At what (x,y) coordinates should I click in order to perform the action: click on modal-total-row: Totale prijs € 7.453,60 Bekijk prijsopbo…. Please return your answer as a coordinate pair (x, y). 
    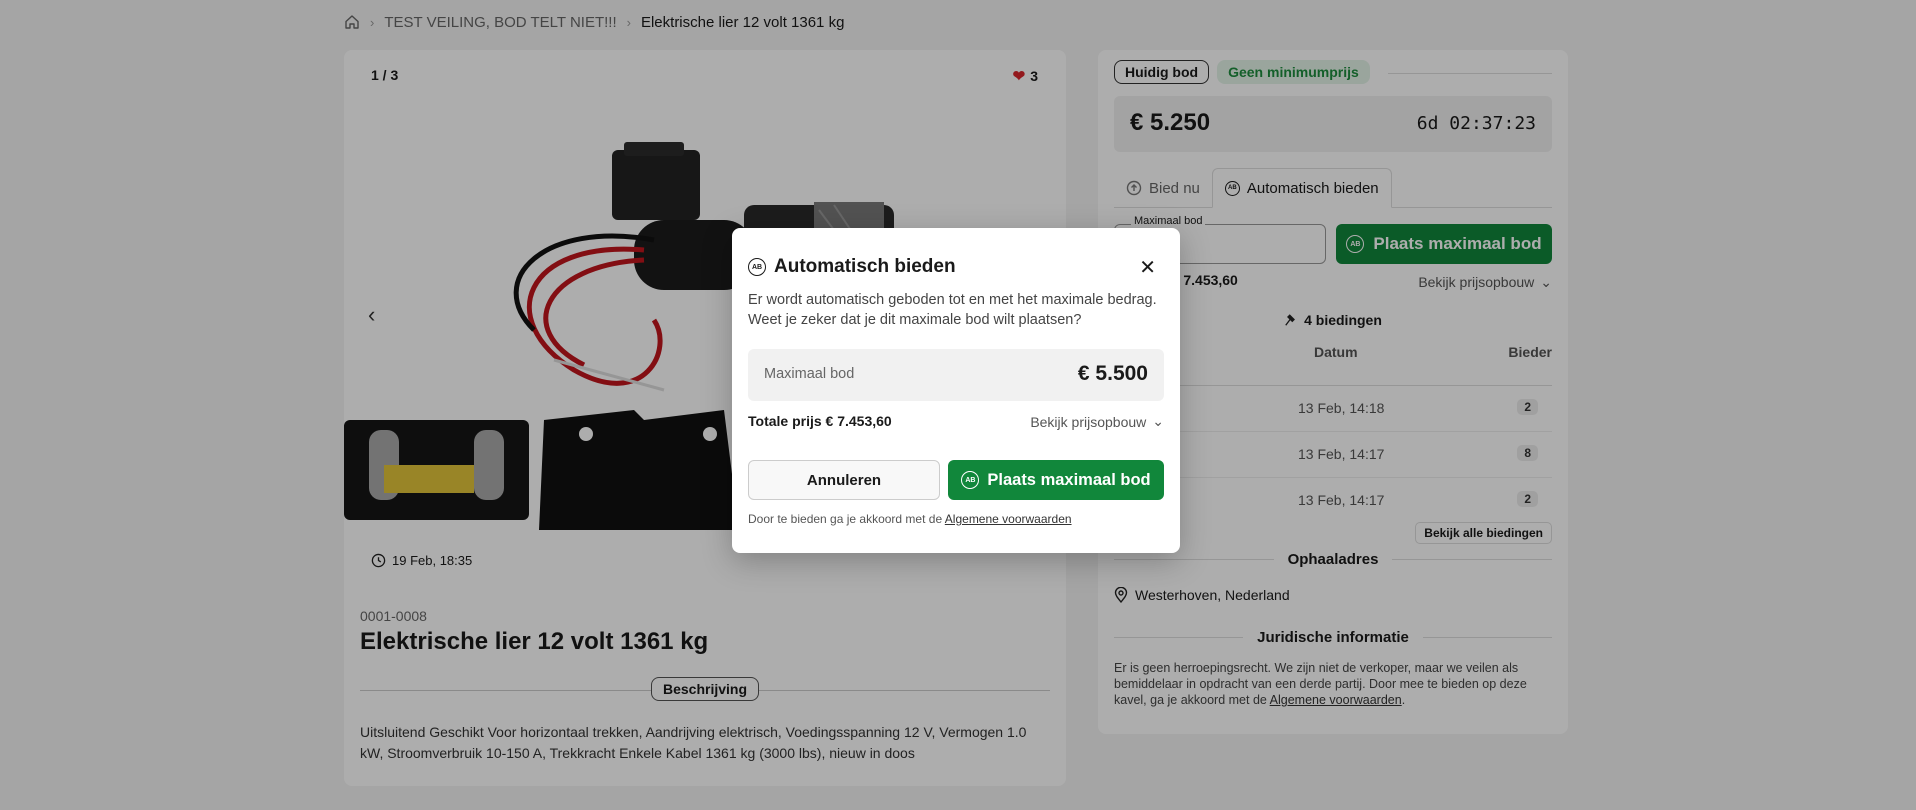
    Looking at the image, I should click on (956, 421).